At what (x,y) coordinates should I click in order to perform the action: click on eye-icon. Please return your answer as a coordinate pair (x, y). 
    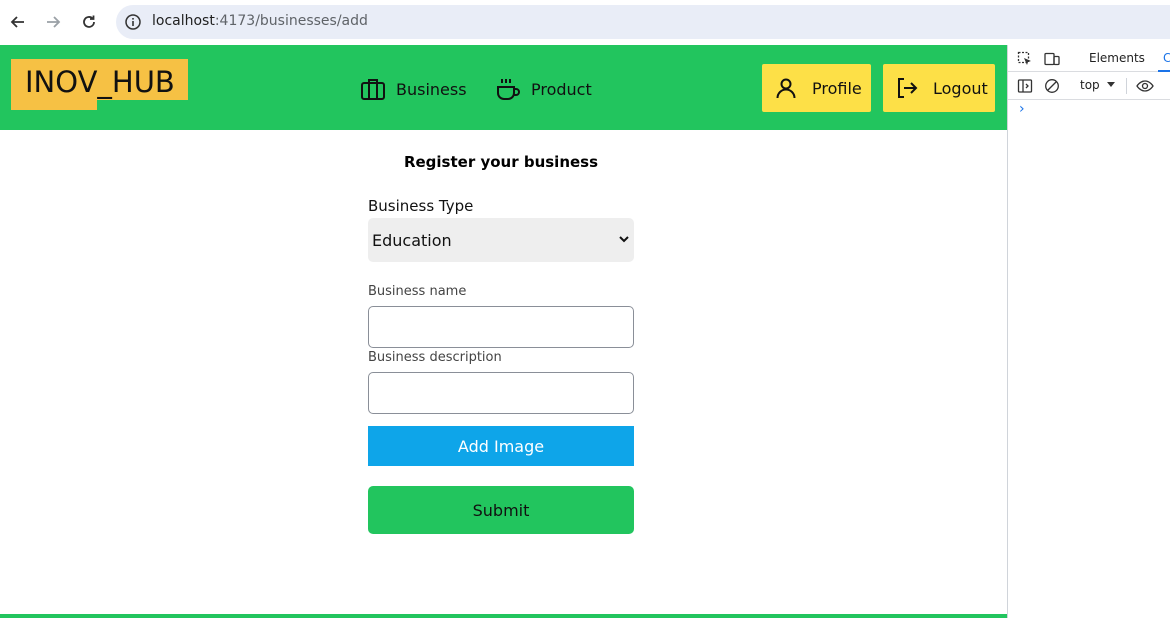
    Looking at the image, I should click on (1145, 86).